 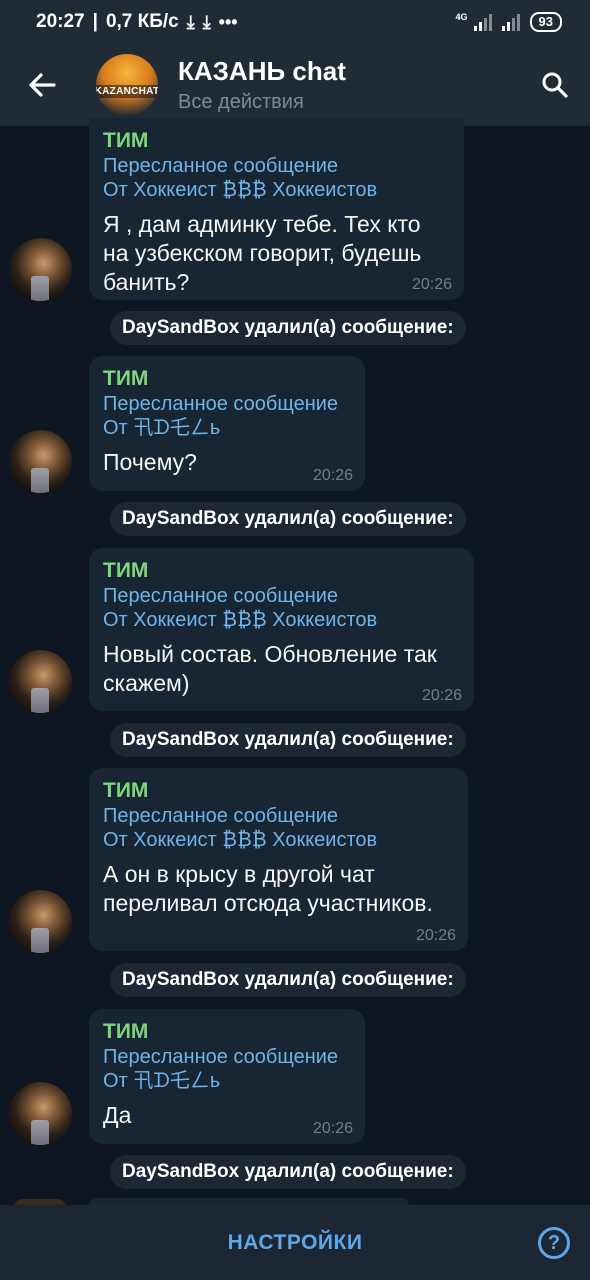 I want to click on signal-2-icon, so click(x=510, y=22).